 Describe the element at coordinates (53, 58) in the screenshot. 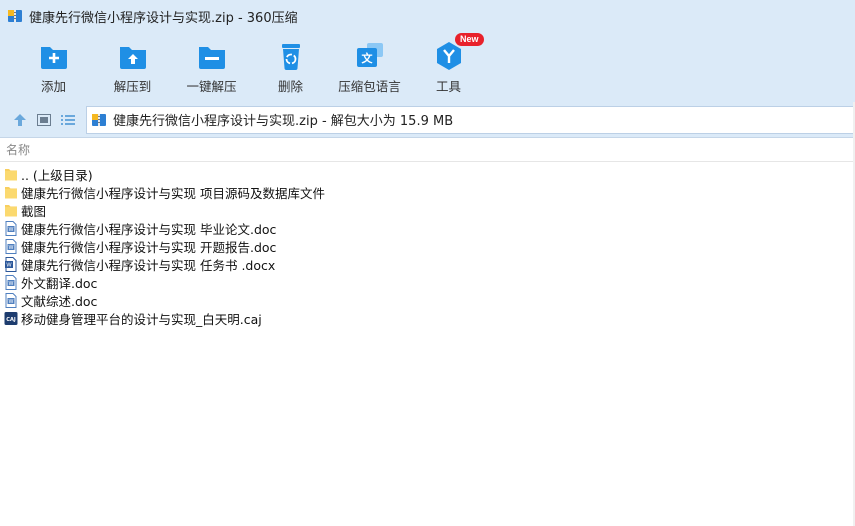

I see `add-icon` at that location.